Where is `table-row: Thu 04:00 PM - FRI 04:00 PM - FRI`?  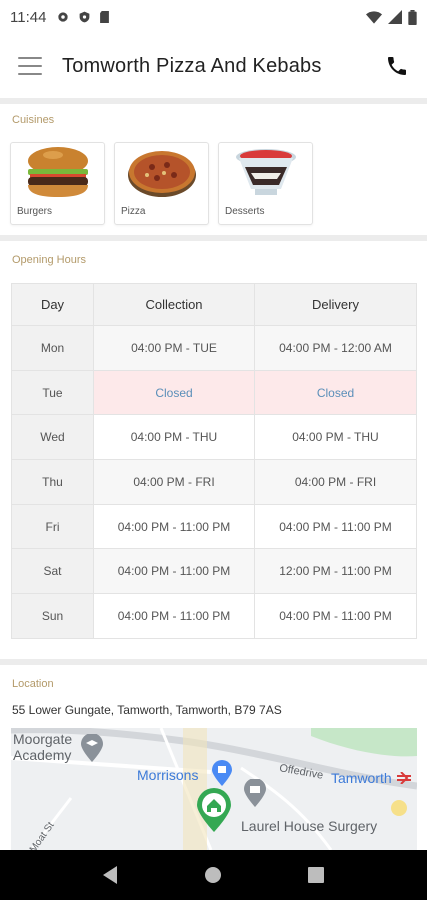
table-row: Thu 04:00 PM - FRI 04:00 PM - FRI is located at coordinates (214, 482).